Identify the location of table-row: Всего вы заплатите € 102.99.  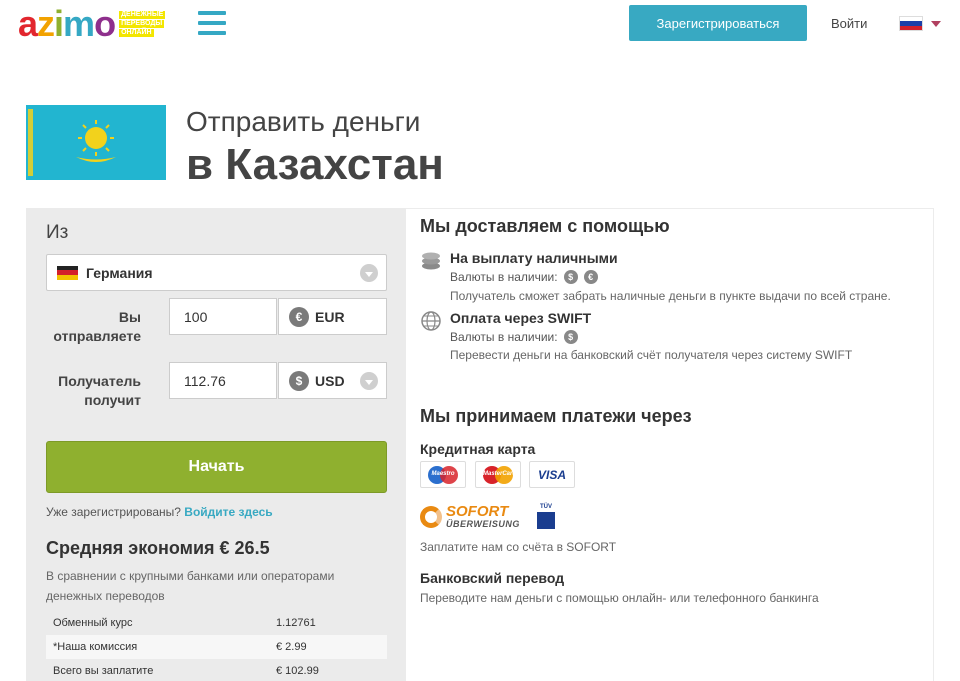
(216, 670).